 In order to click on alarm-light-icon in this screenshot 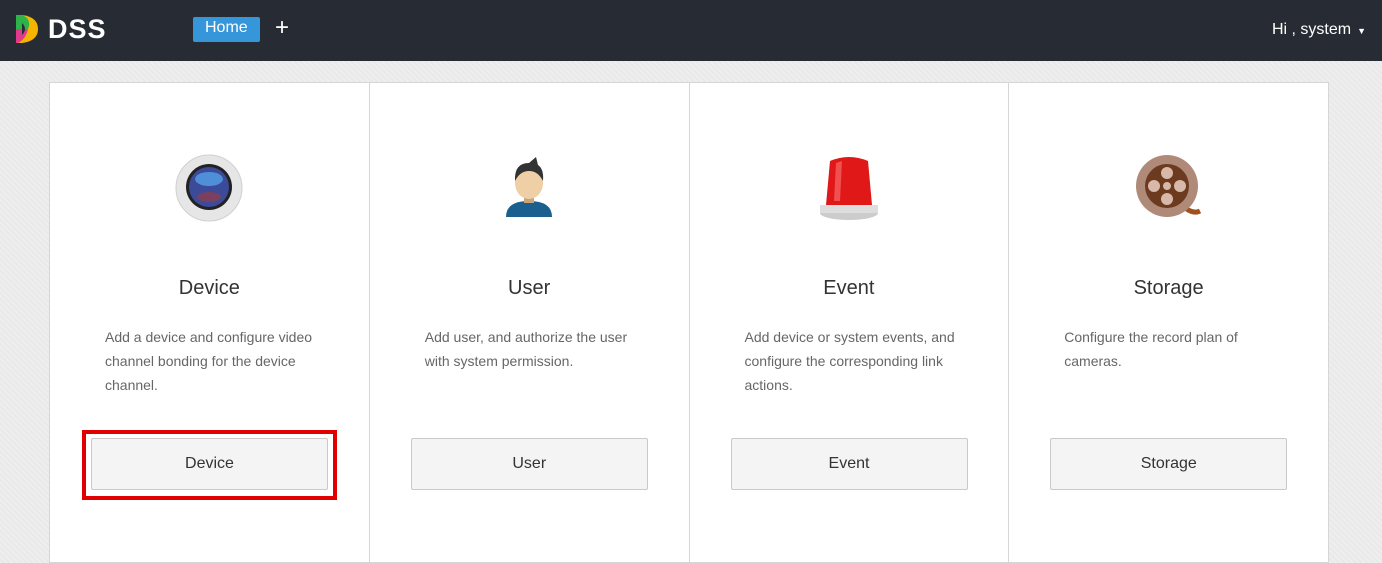, I will do `click(848, 188)`.